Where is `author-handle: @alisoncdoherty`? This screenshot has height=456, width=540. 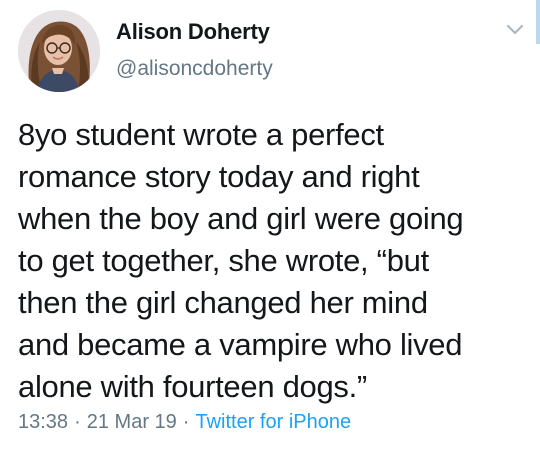 author-handle: @alisoncdoherty is located at coordinates (194, 69).